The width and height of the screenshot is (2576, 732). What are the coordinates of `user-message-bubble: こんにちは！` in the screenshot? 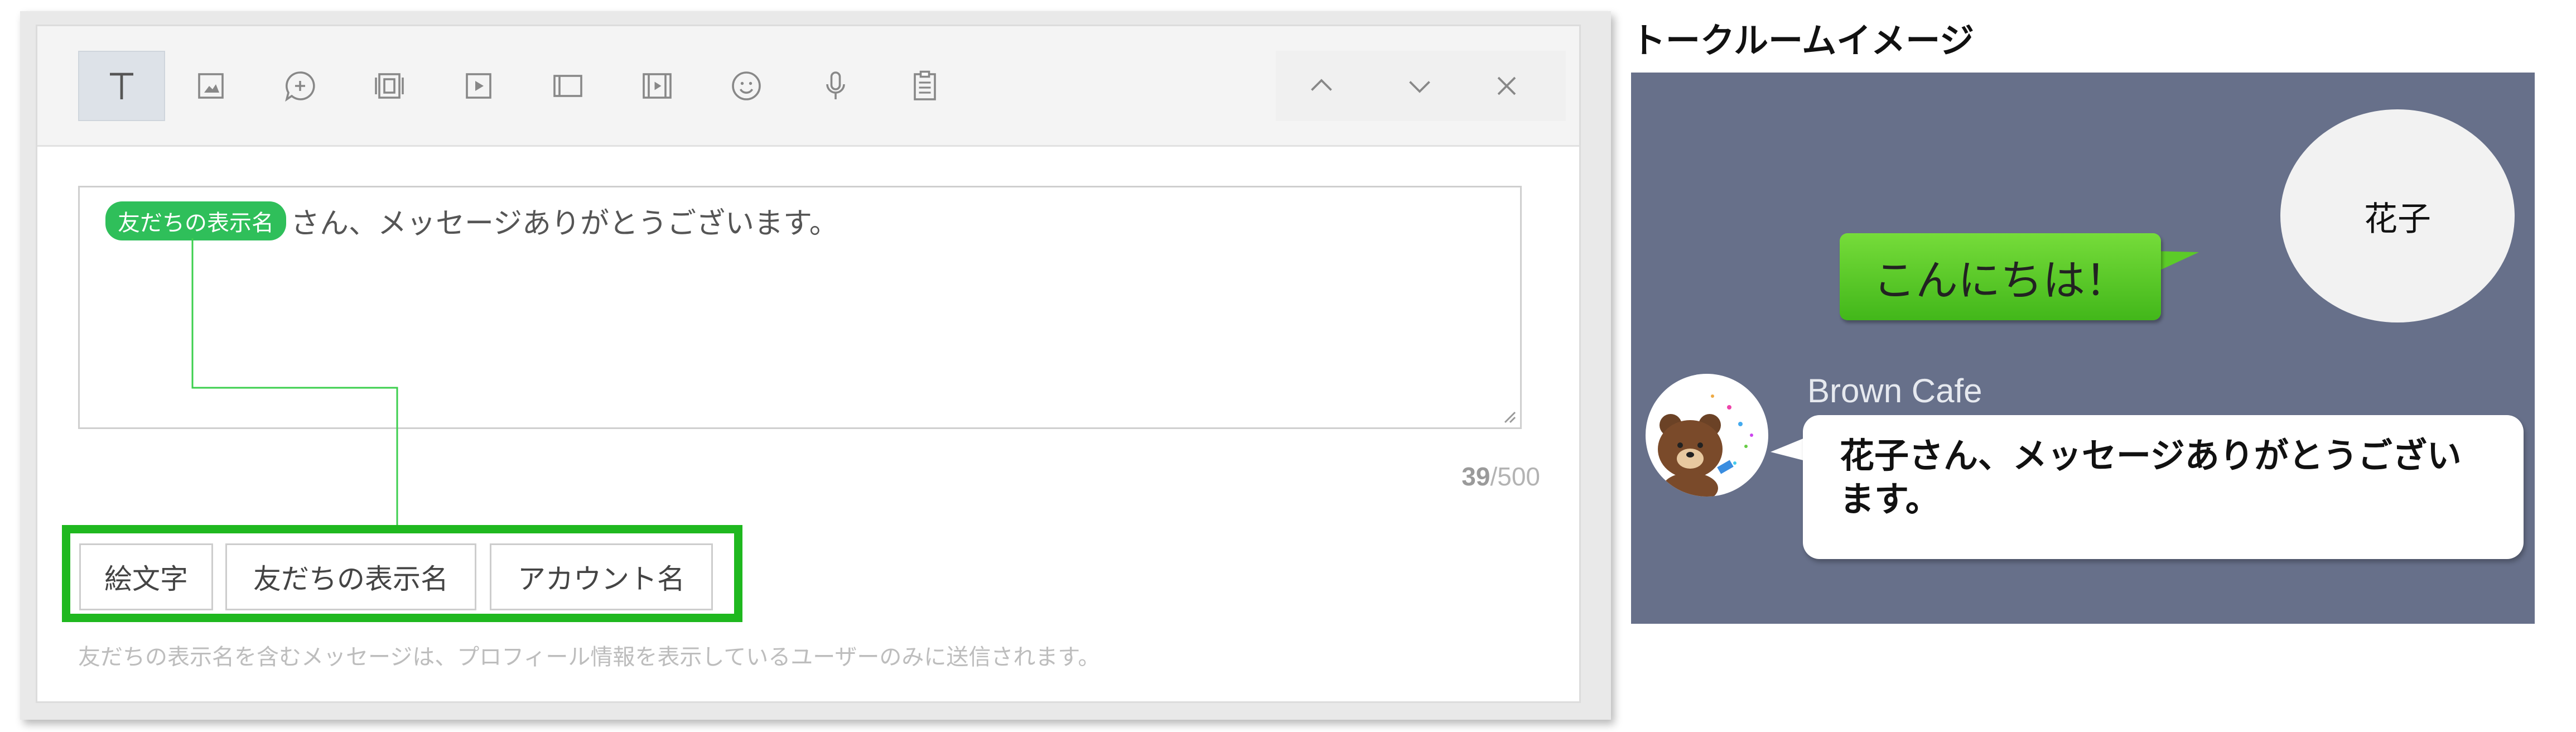 It's located at (2000, 277).